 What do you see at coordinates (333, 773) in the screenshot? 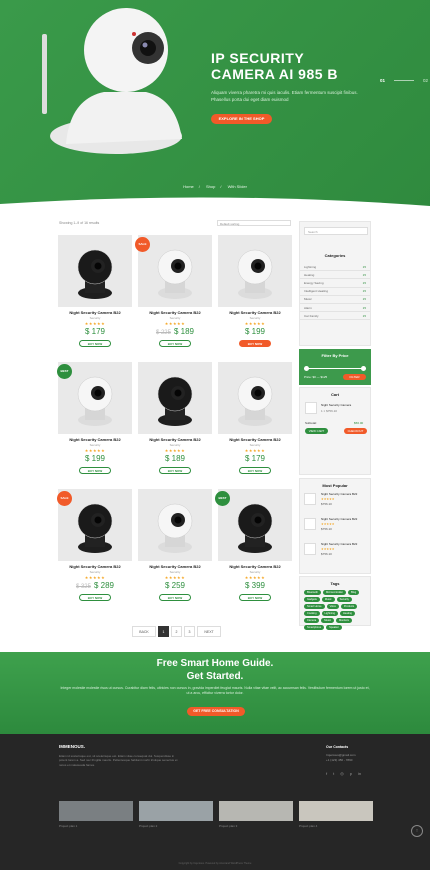
I see `twitter-icon: t` at bounding box center [333, 773].